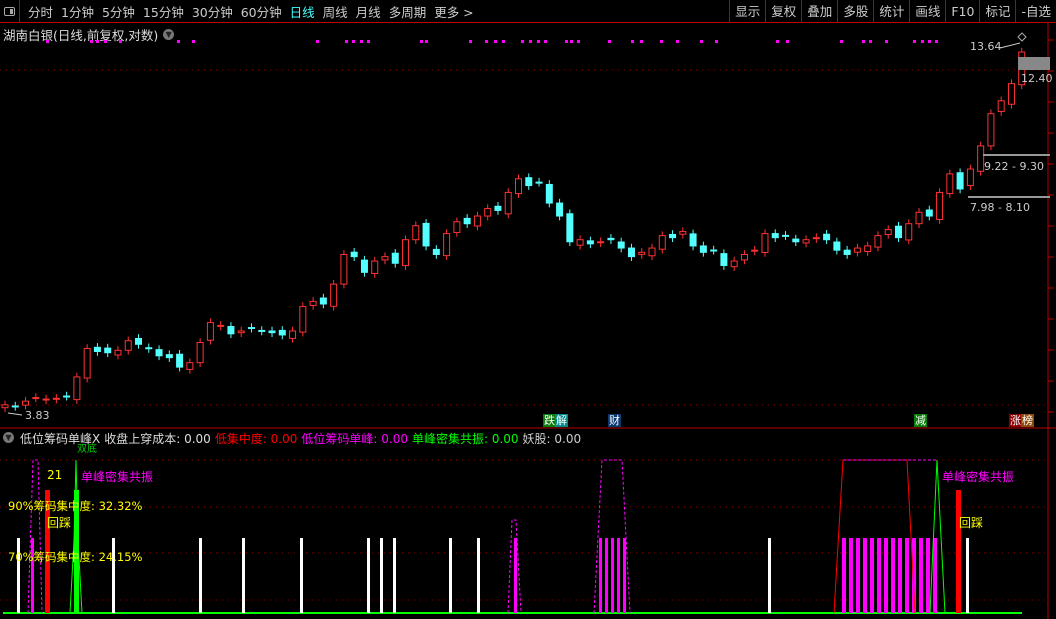 The height and width of the screenshot is (619, 1056). Describe the element at coordinates (75, 506) in the screenshot. I see `concentration-90-label: 90%筹码集中度: 32.32%` at that location.